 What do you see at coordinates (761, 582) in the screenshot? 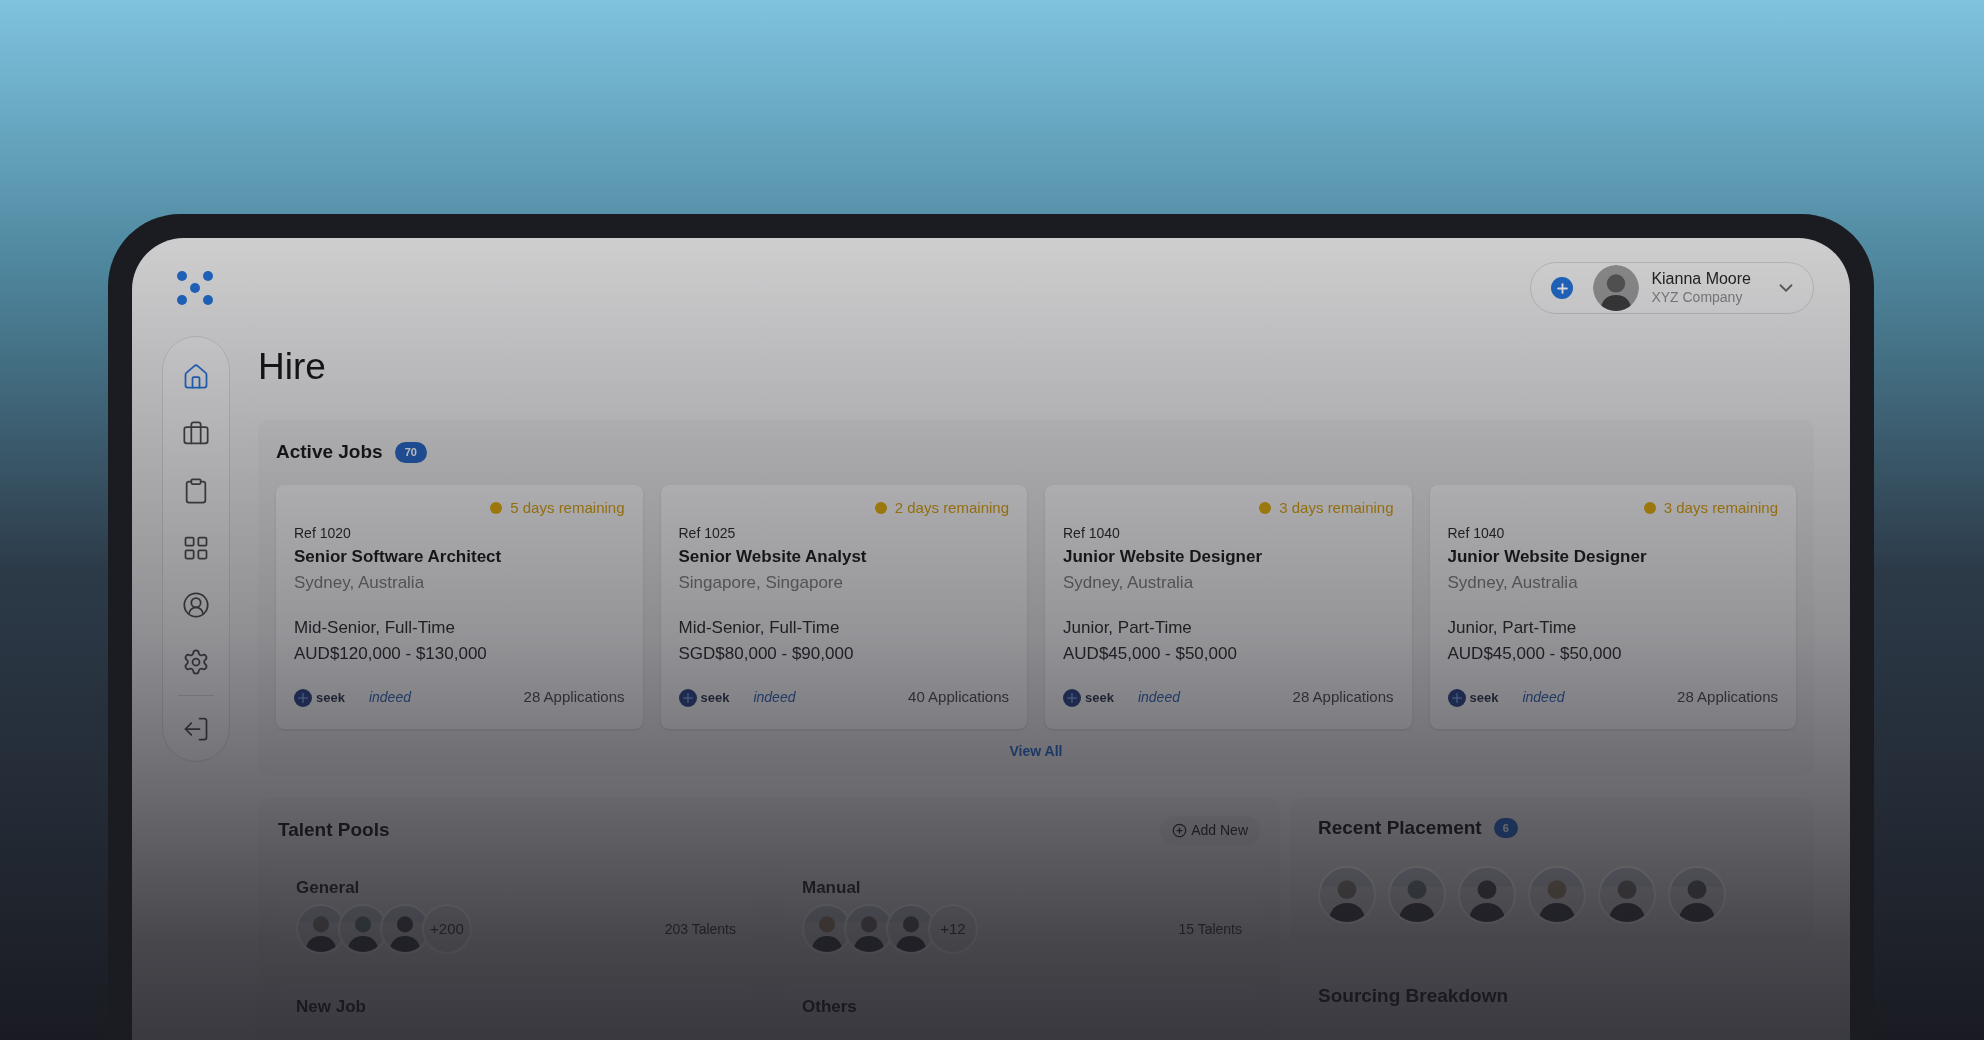
I see `job-location: Singapore, Singapore` at bounding box center [761, 582].